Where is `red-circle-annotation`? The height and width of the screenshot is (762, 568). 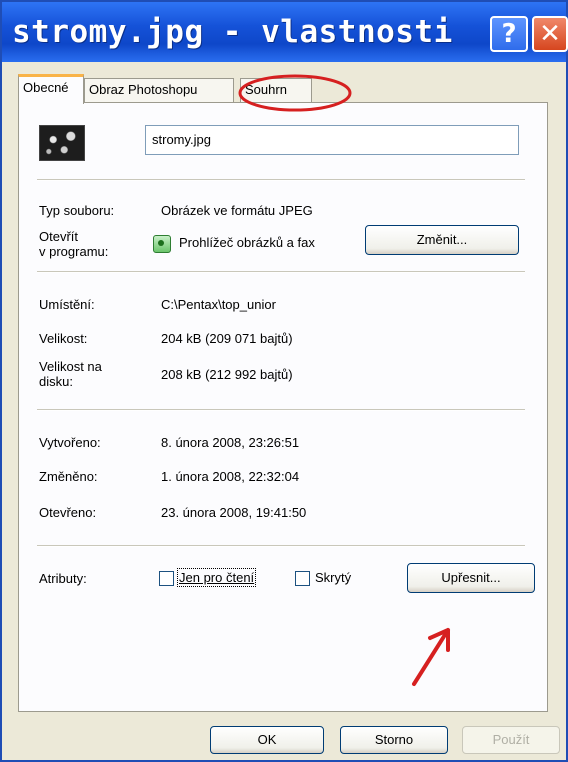 red-circle-annotation is located at coordinates (295, 93).